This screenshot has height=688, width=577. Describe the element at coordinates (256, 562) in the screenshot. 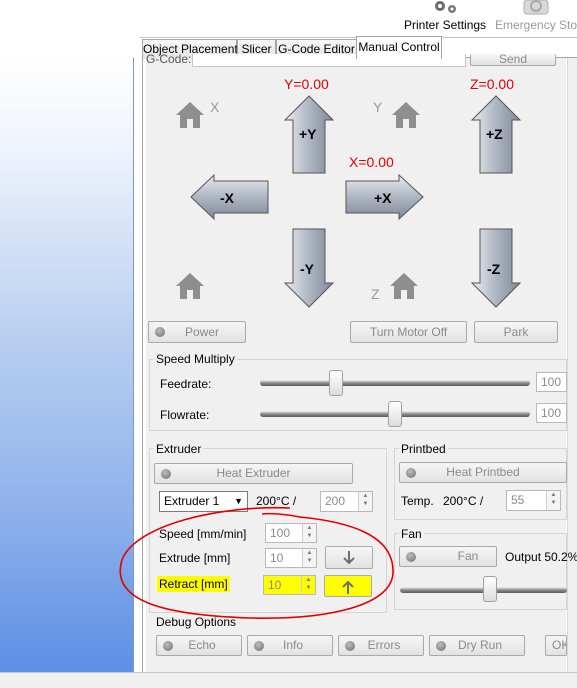

I see `red-annotation-circle` at that location.